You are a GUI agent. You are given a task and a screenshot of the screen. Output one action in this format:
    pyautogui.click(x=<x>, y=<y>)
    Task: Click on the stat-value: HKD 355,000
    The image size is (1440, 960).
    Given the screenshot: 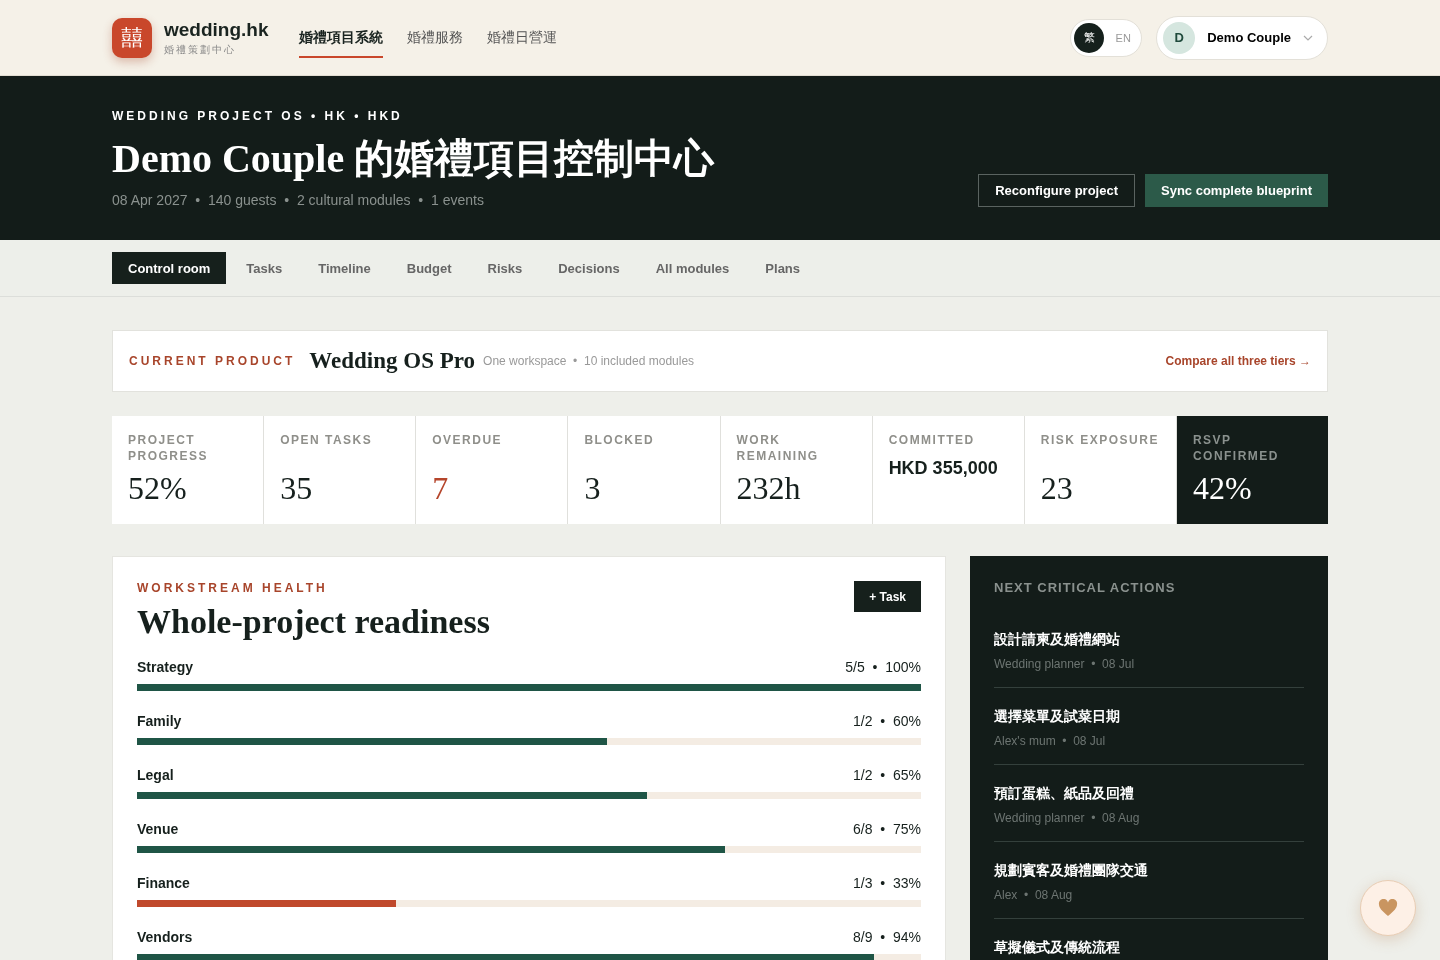 What is the action you would take?
    pyautogui.click(x=943, y=468)
    